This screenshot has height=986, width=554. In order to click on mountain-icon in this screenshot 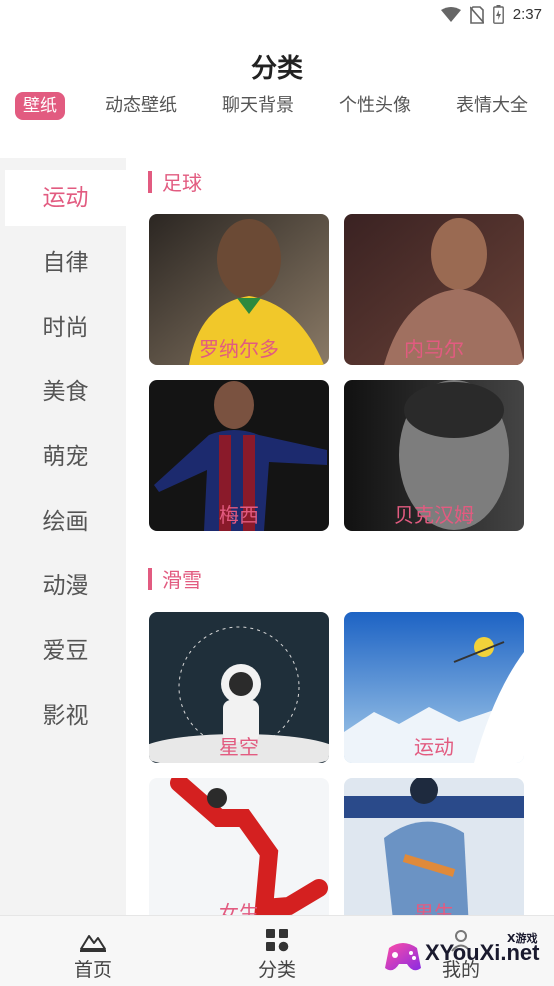, I will do `click(93, 943)`.